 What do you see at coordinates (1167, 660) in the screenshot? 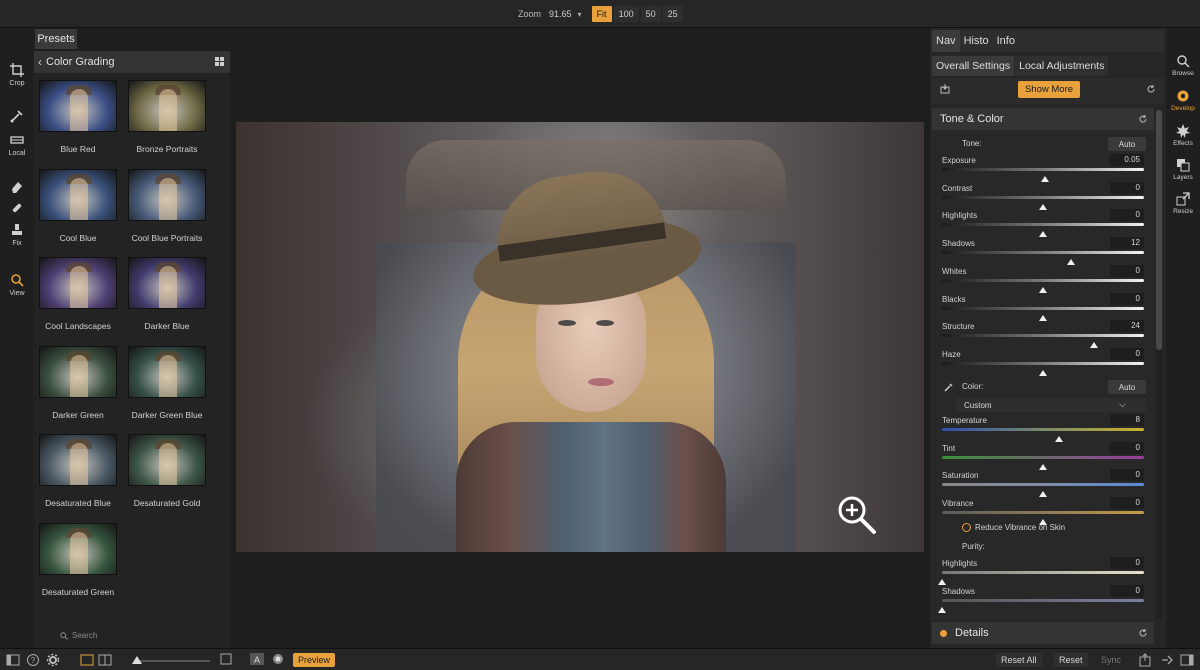
I see `export-icon` at bounding box center [1167, 660].